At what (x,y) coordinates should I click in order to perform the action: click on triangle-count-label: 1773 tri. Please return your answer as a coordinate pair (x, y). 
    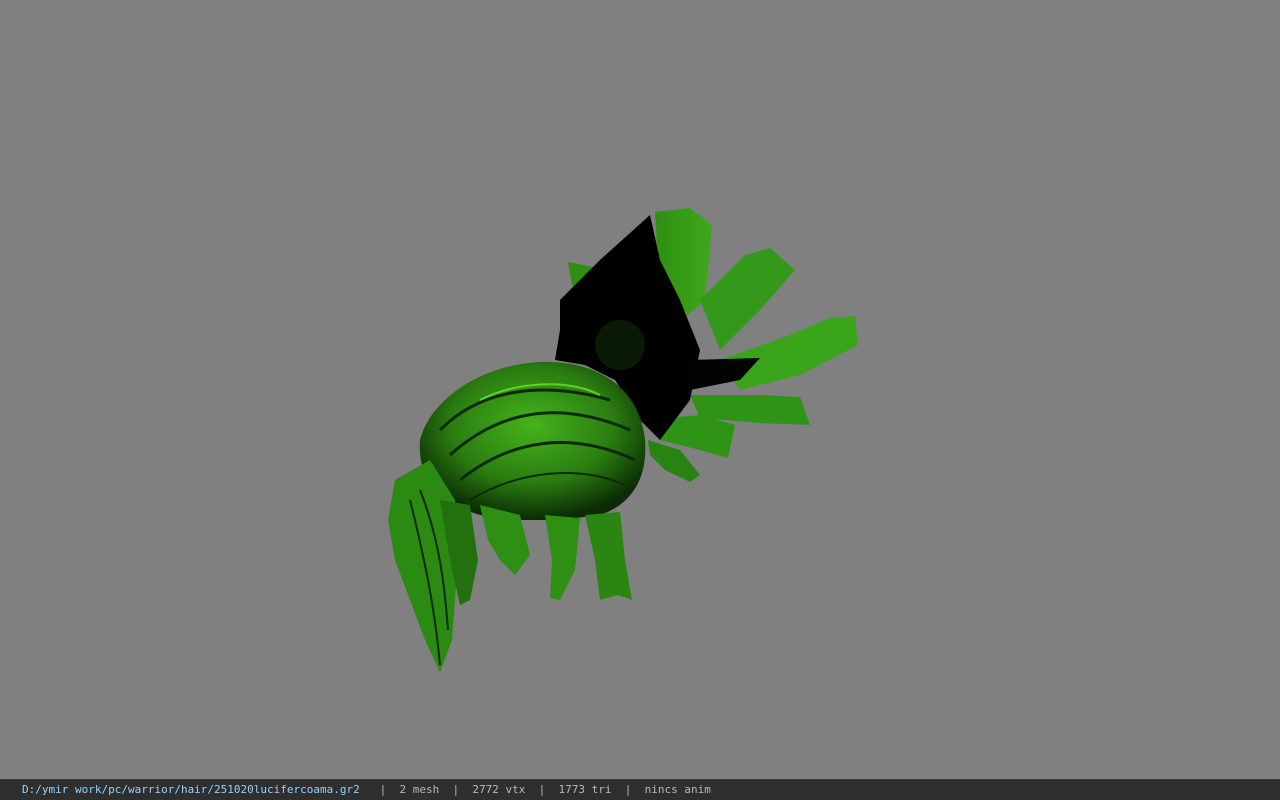
    Looking at the image, I should click on (585, 789).